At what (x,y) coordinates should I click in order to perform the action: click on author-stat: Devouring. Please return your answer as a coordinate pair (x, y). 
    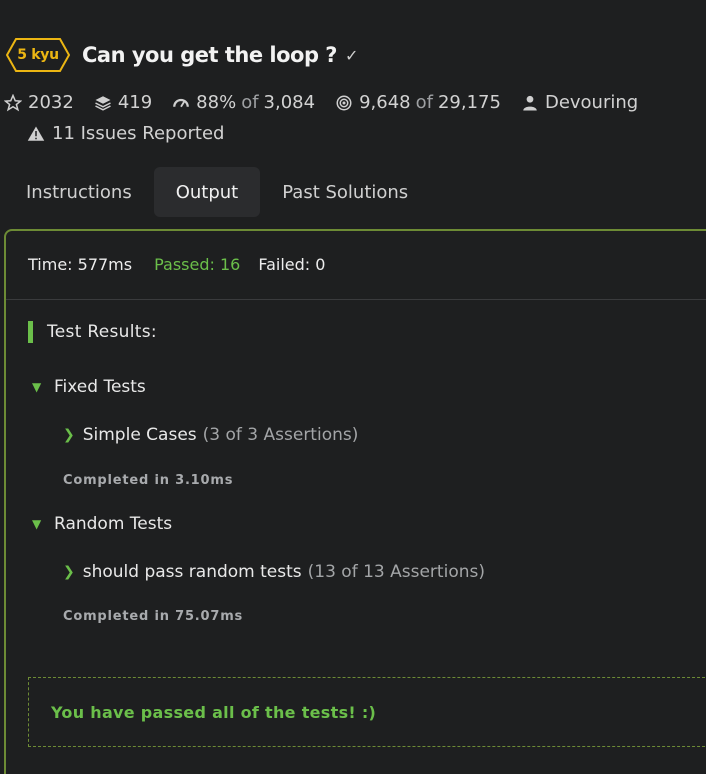
    Looking at the image, I should click on (579, 102).